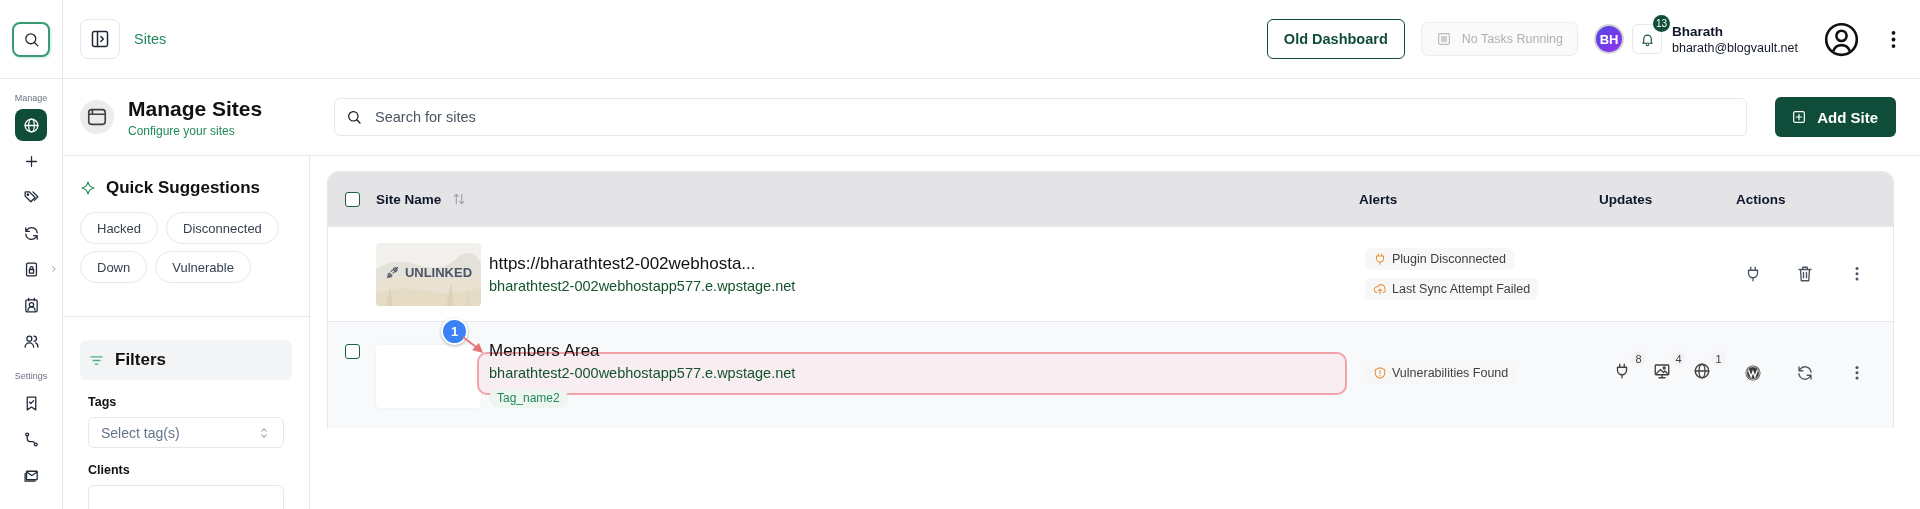 This screenshot has height=509, width=1920. What do you see at coordinates (642, 373) in the screenshot?
I see `site-url-link: bharathtest2-000webhostapp577.e.wpstage.net` at bounding box center [642, 373].